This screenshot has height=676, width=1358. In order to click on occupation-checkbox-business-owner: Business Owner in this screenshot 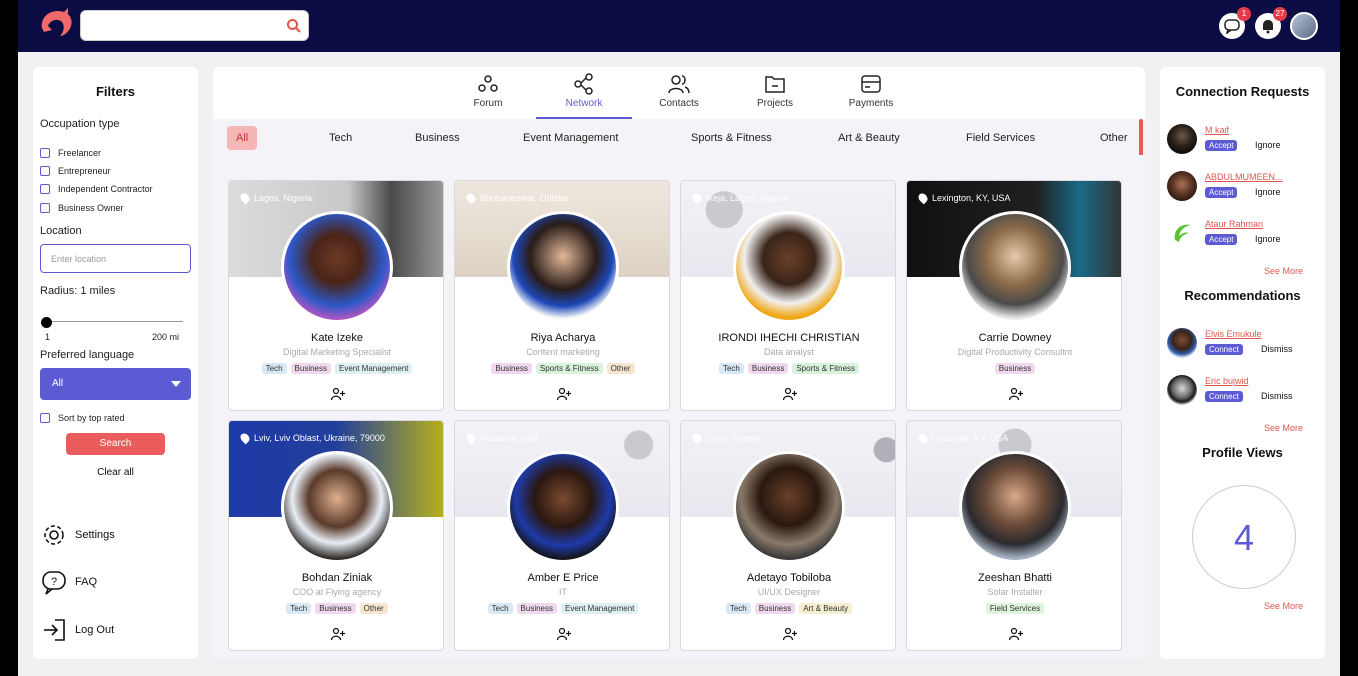, I will do `click(82, 208)`.